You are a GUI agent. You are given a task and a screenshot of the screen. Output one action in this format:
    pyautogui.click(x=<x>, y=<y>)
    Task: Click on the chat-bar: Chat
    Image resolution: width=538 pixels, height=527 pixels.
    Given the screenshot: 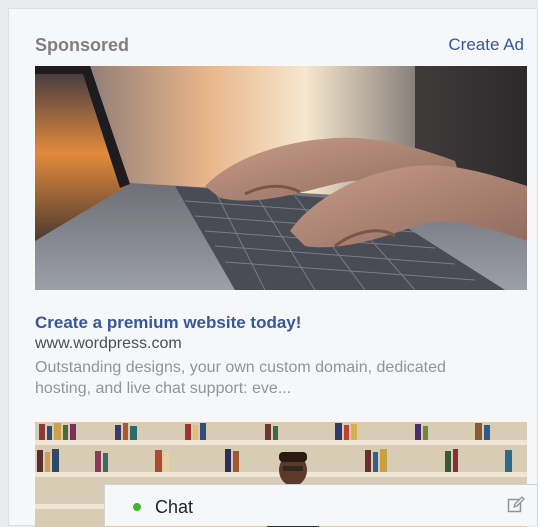 What is the action you would take?
    pyautogui.click(x=321, y=505)
    